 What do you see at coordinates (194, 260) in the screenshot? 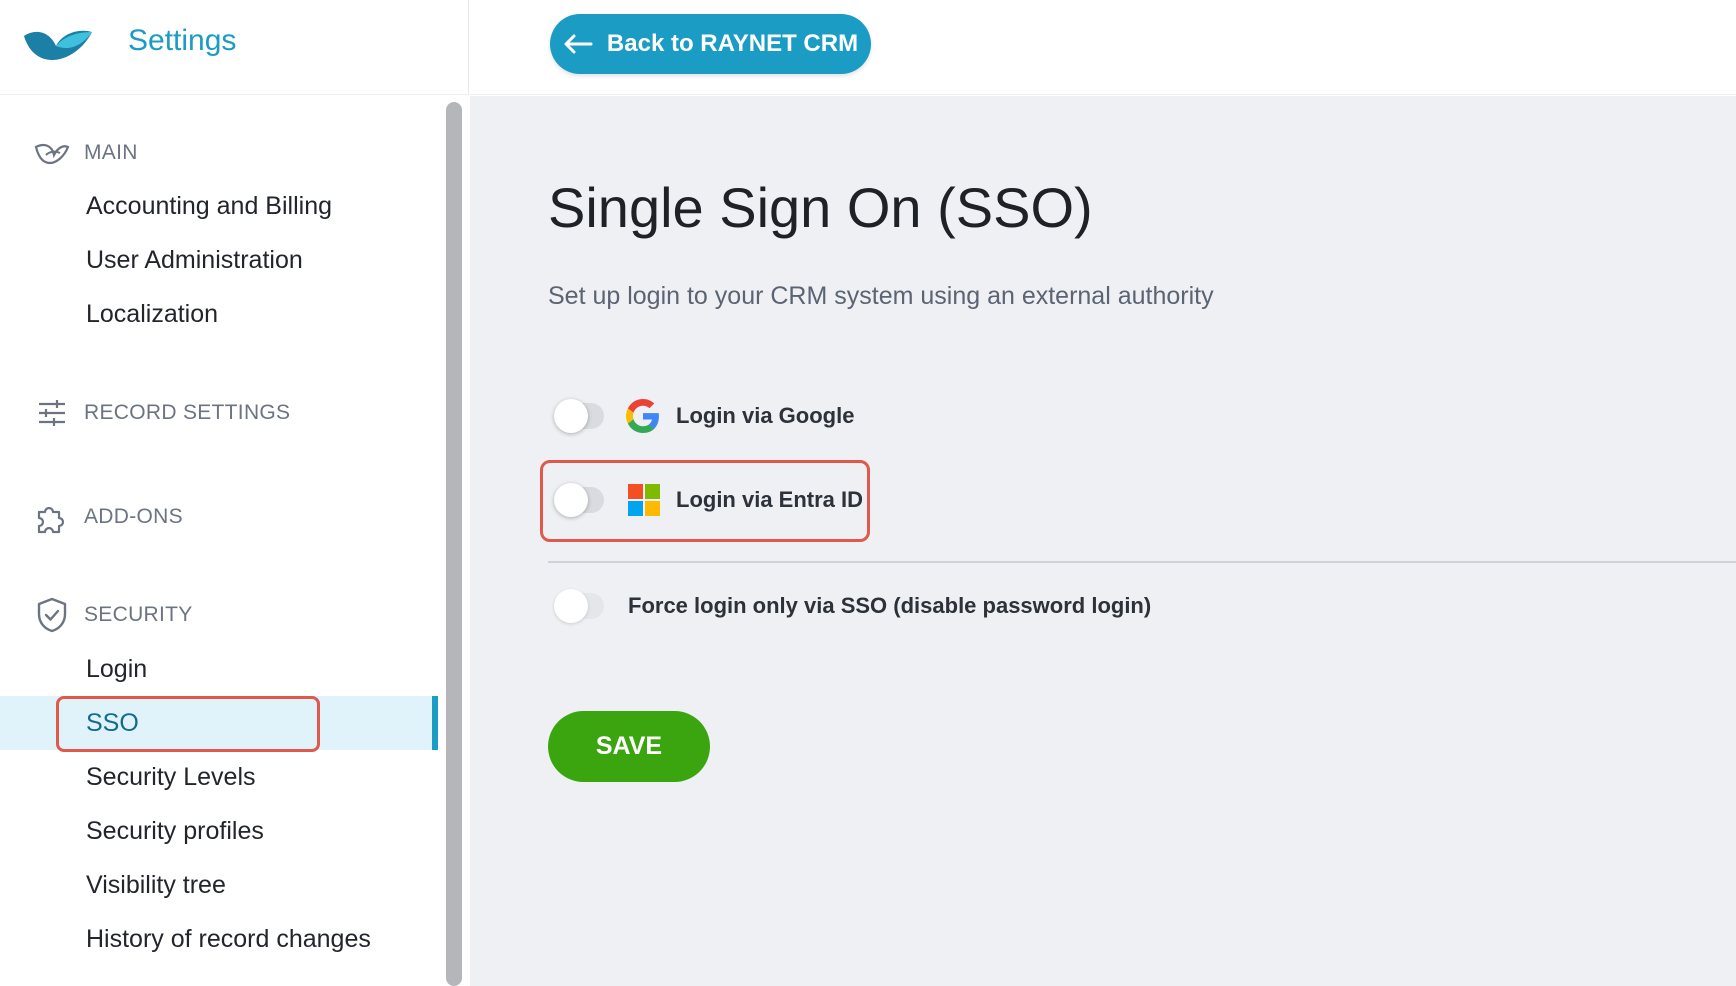
I see `sidebar-item-user-administration: User Administration` at bounding box center [194, 260].